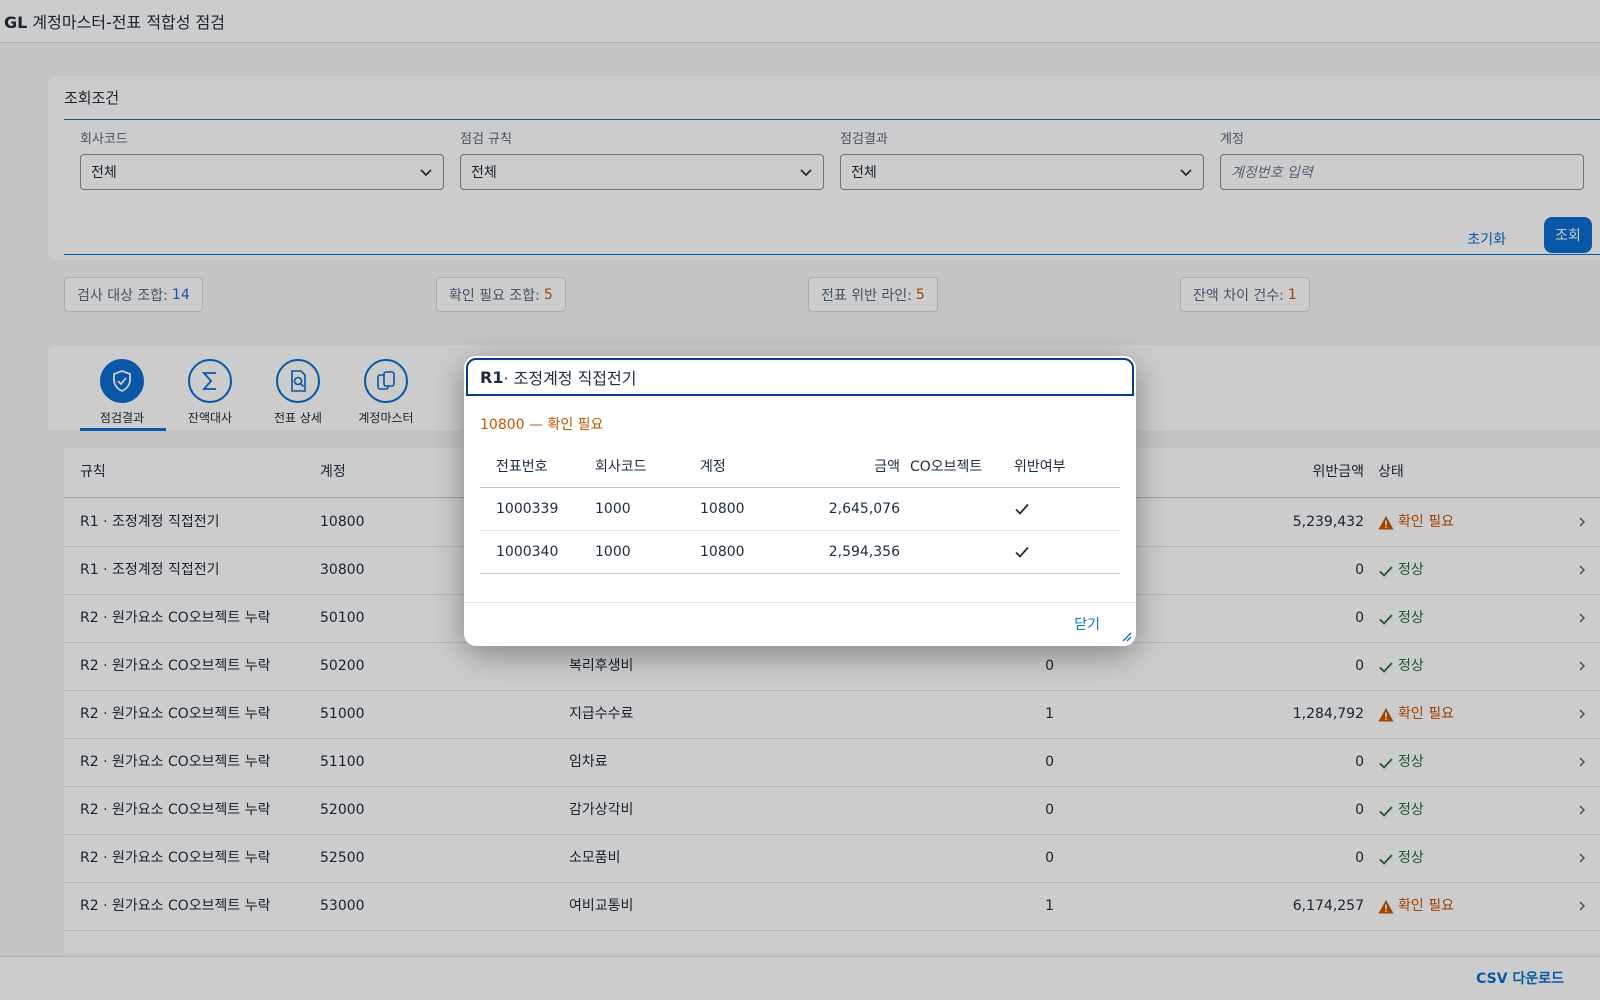 The height and width of the screenshot is (1000, 1600). I want to click on dialog-row: 1000339 1000 10800 2,645,076, so click(800, 509).